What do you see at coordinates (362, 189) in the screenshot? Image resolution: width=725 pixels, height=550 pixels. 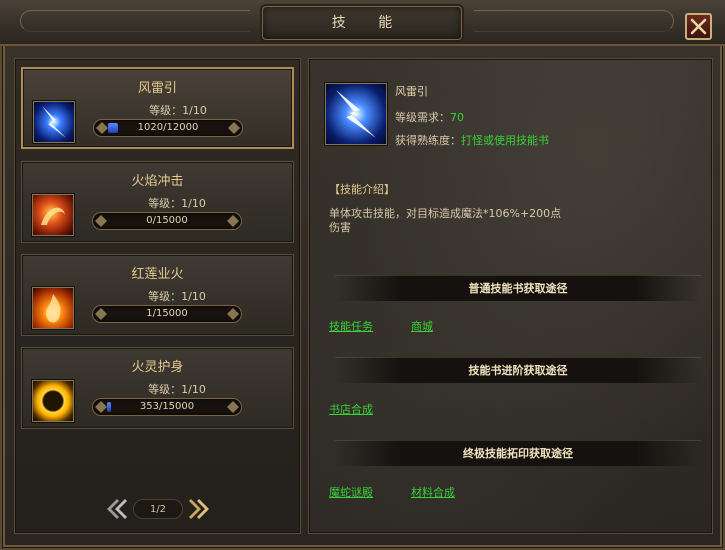 I see `skill-intro-title: 【技能介绍】` at bounding box center [362, 189].